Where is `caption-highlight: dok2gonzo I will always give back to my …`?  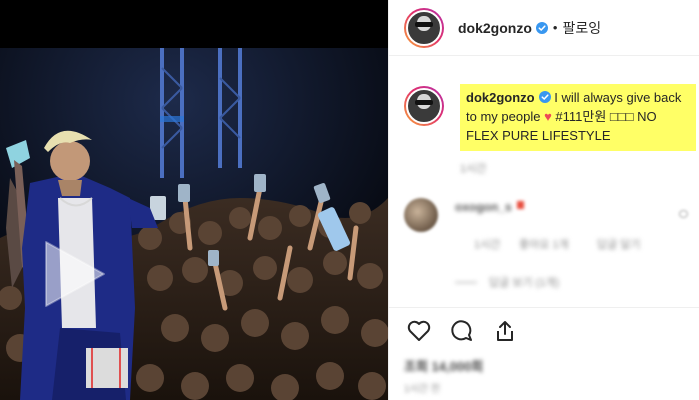 caption-highlight: dok2gonzo I will always give back to my … is located at coordinates (578, 117).